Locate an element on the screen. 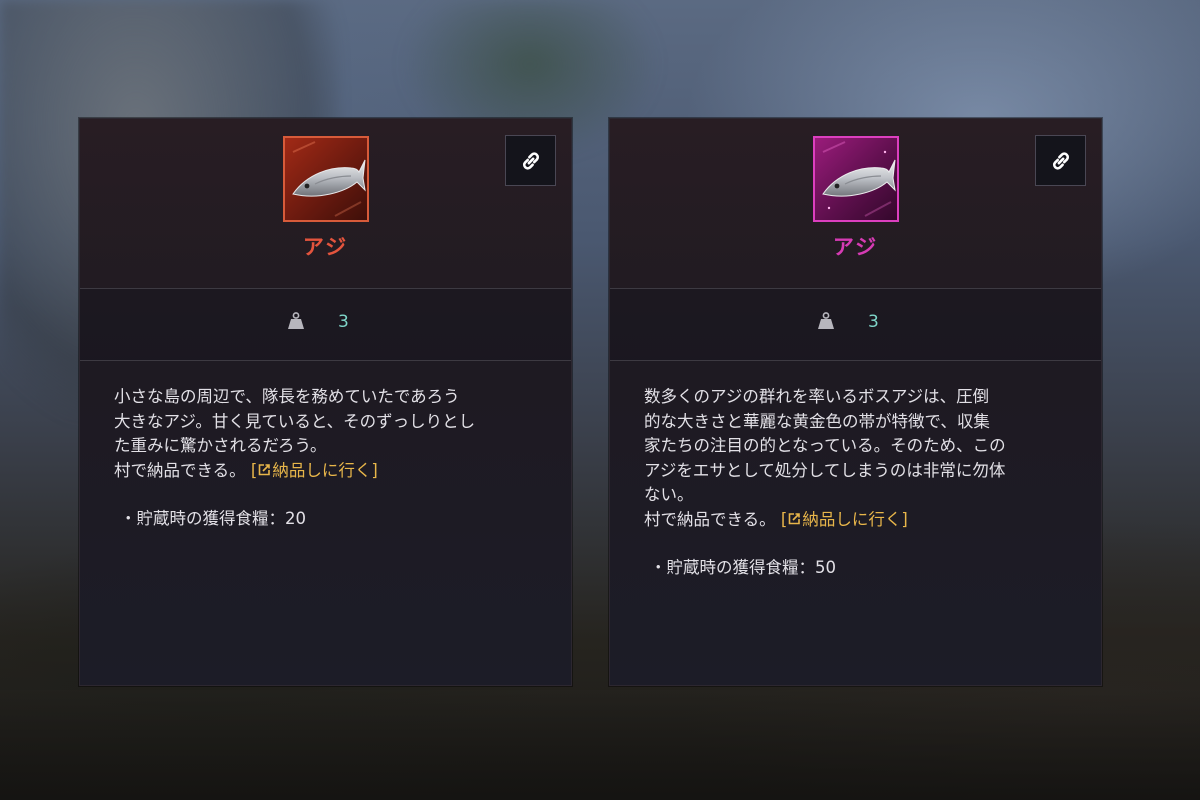 This screenshot has width=1200, height=800. stock-food-line: ・貯蔵時の獲得食糧：20 is located at coordinates (334, 519).